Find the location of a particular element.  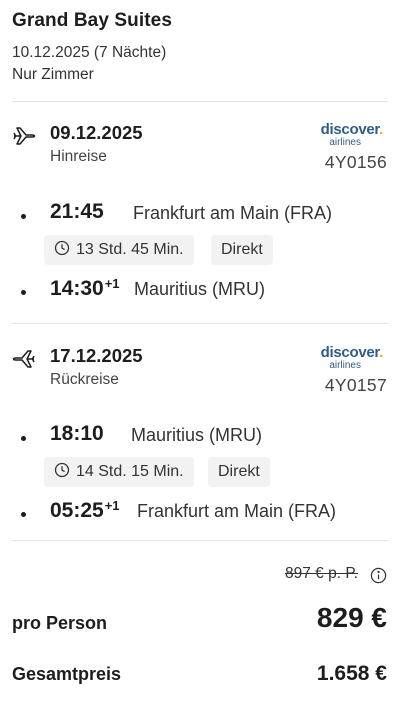

return-stops: Direkt is located at coordinates (239, 471).